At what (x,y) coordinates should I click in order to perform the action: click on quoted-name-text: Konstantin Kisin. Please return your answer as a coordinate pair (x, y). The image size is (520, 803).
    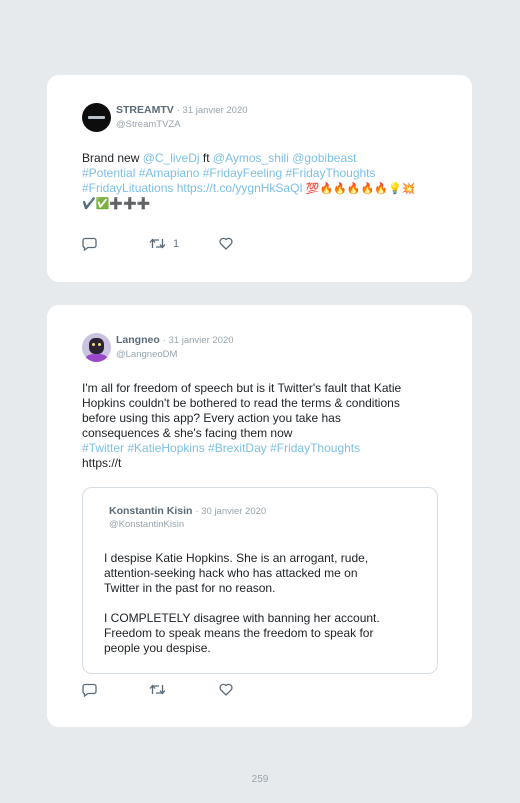
    Looking at the image, I should click on (150, 511).